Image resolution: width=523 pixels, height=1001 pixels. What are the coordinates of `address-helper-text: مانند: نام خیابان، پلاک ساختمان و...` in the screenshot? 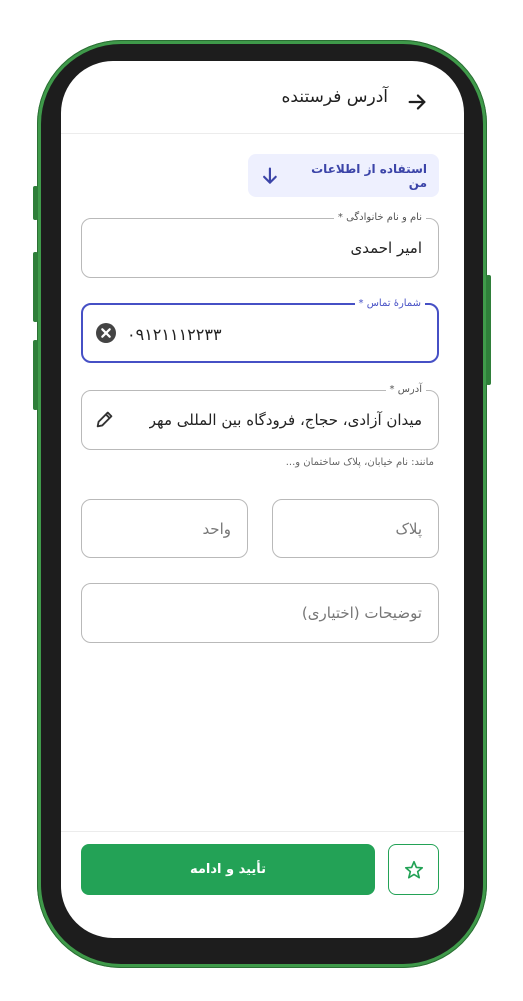 It's located at (359, 462).